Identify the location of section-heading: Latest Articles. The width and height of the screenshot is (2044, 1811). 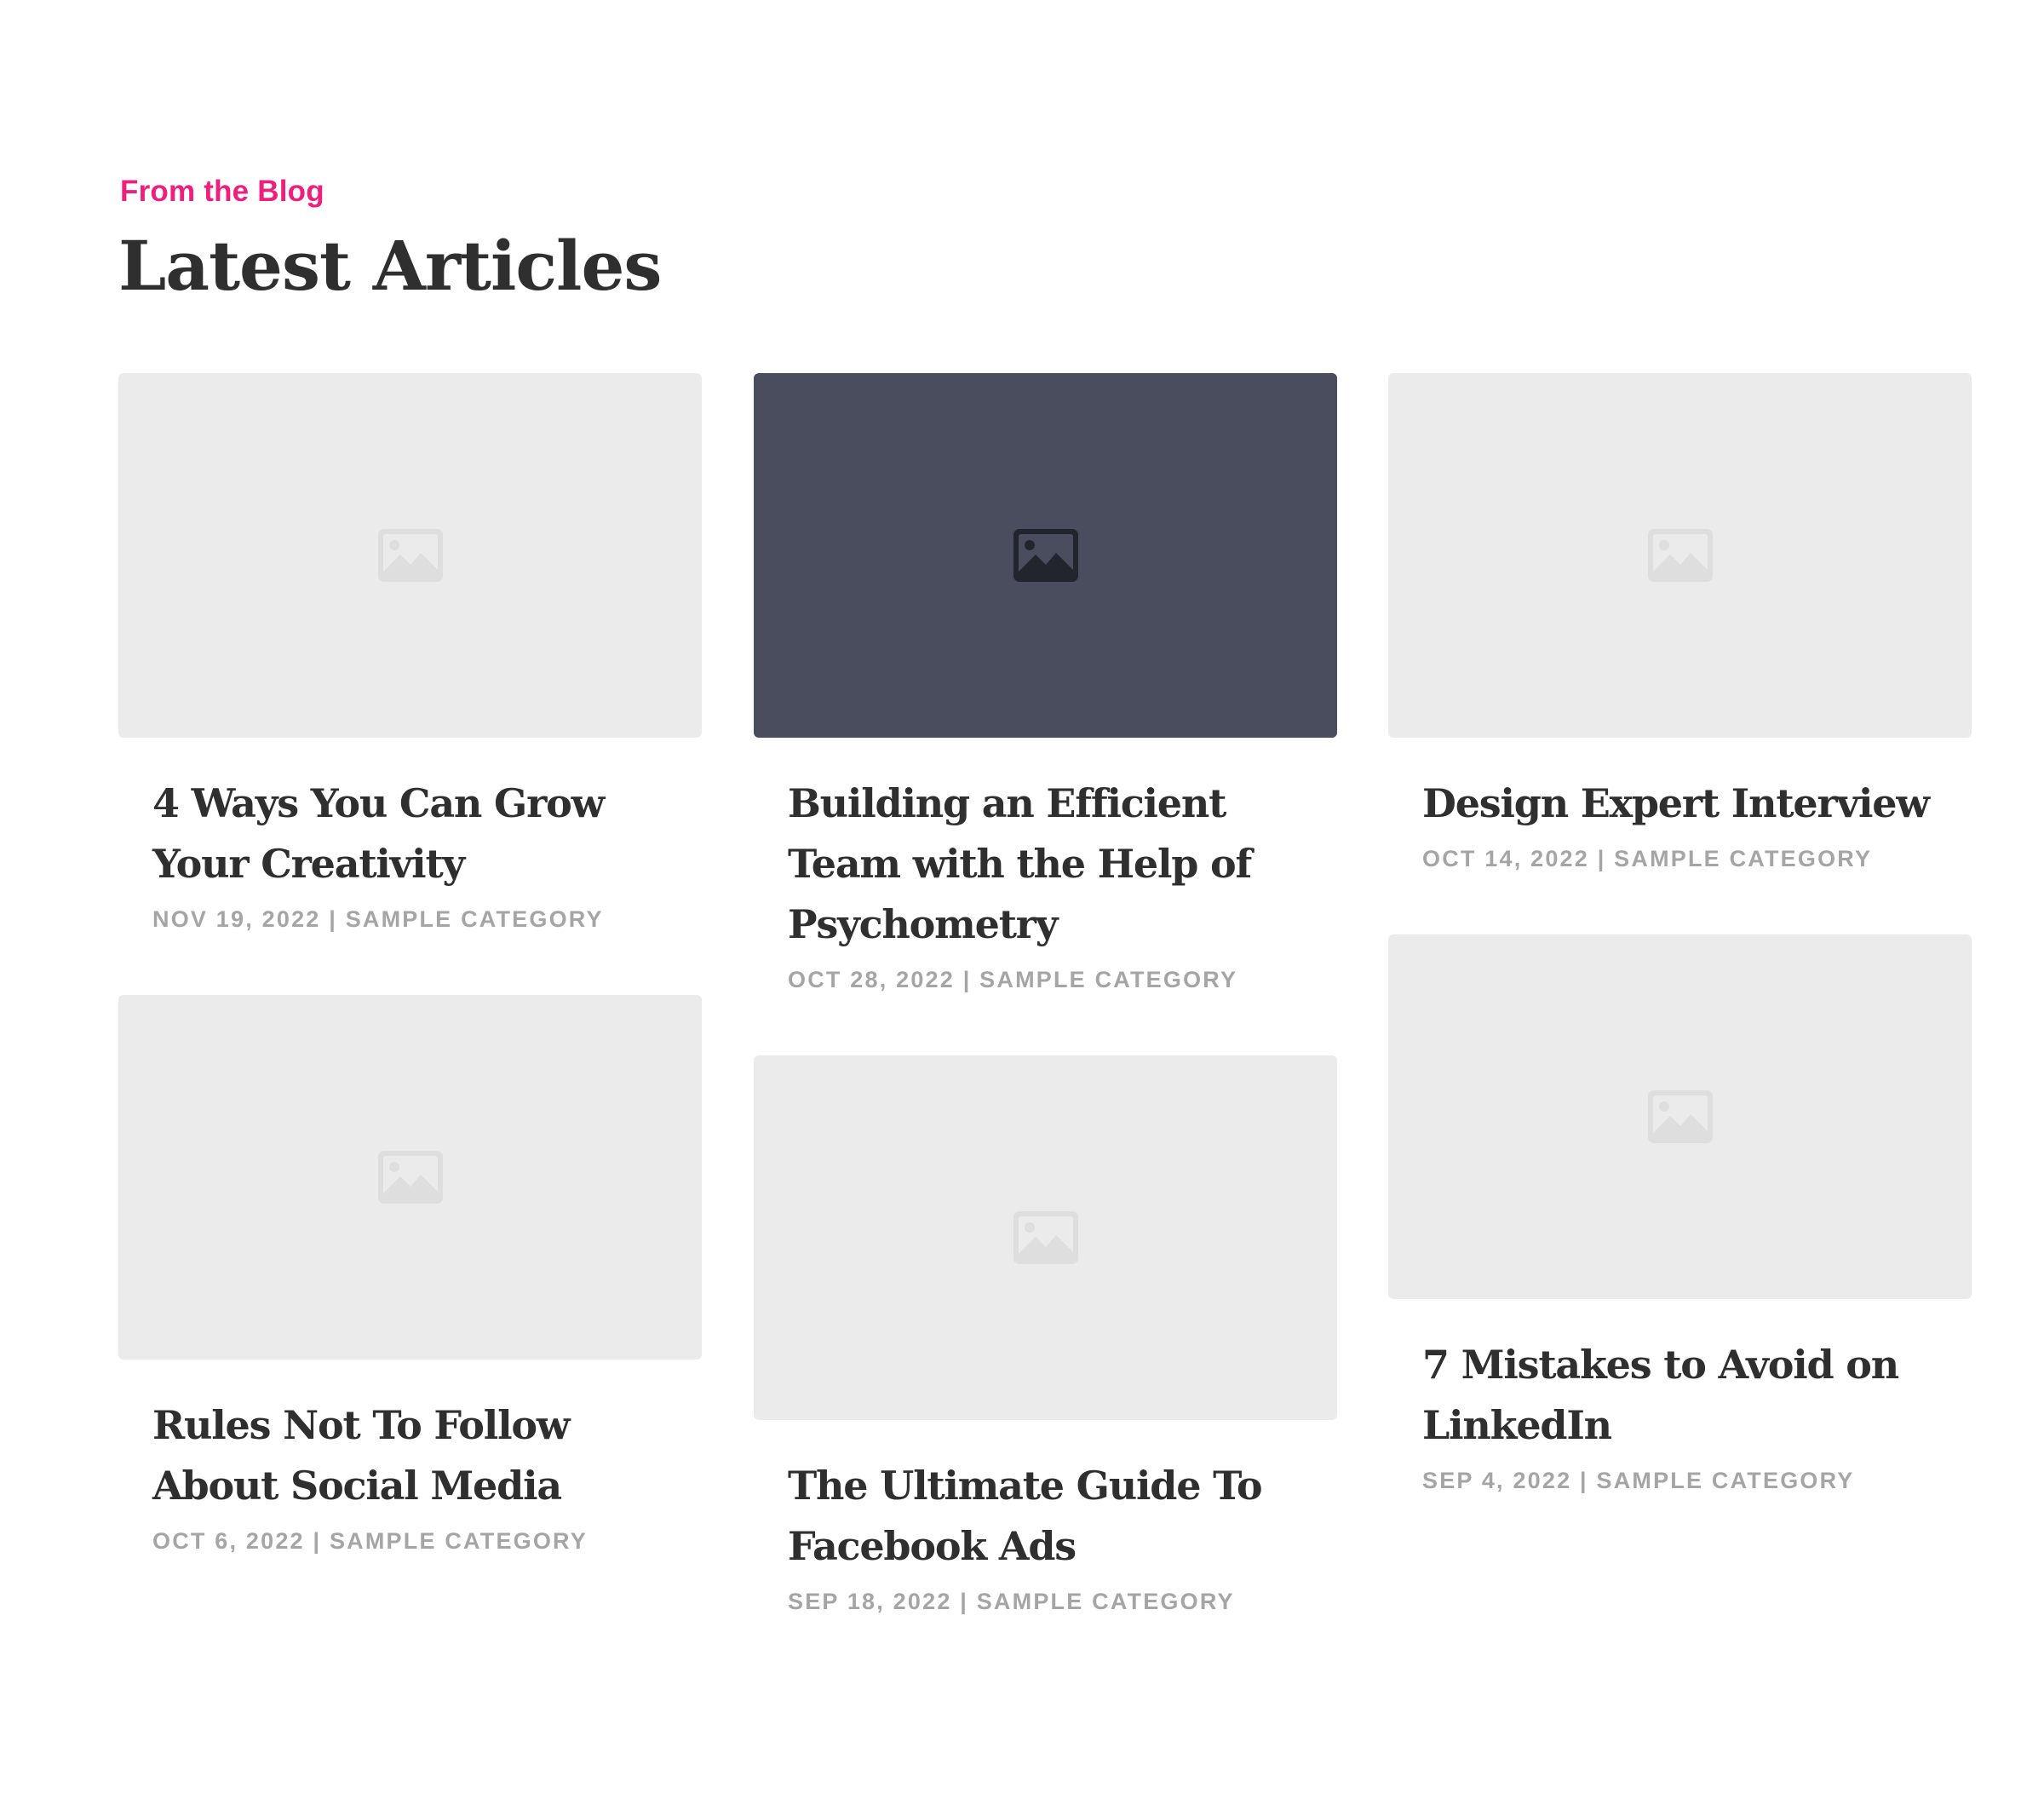
(390, 266).